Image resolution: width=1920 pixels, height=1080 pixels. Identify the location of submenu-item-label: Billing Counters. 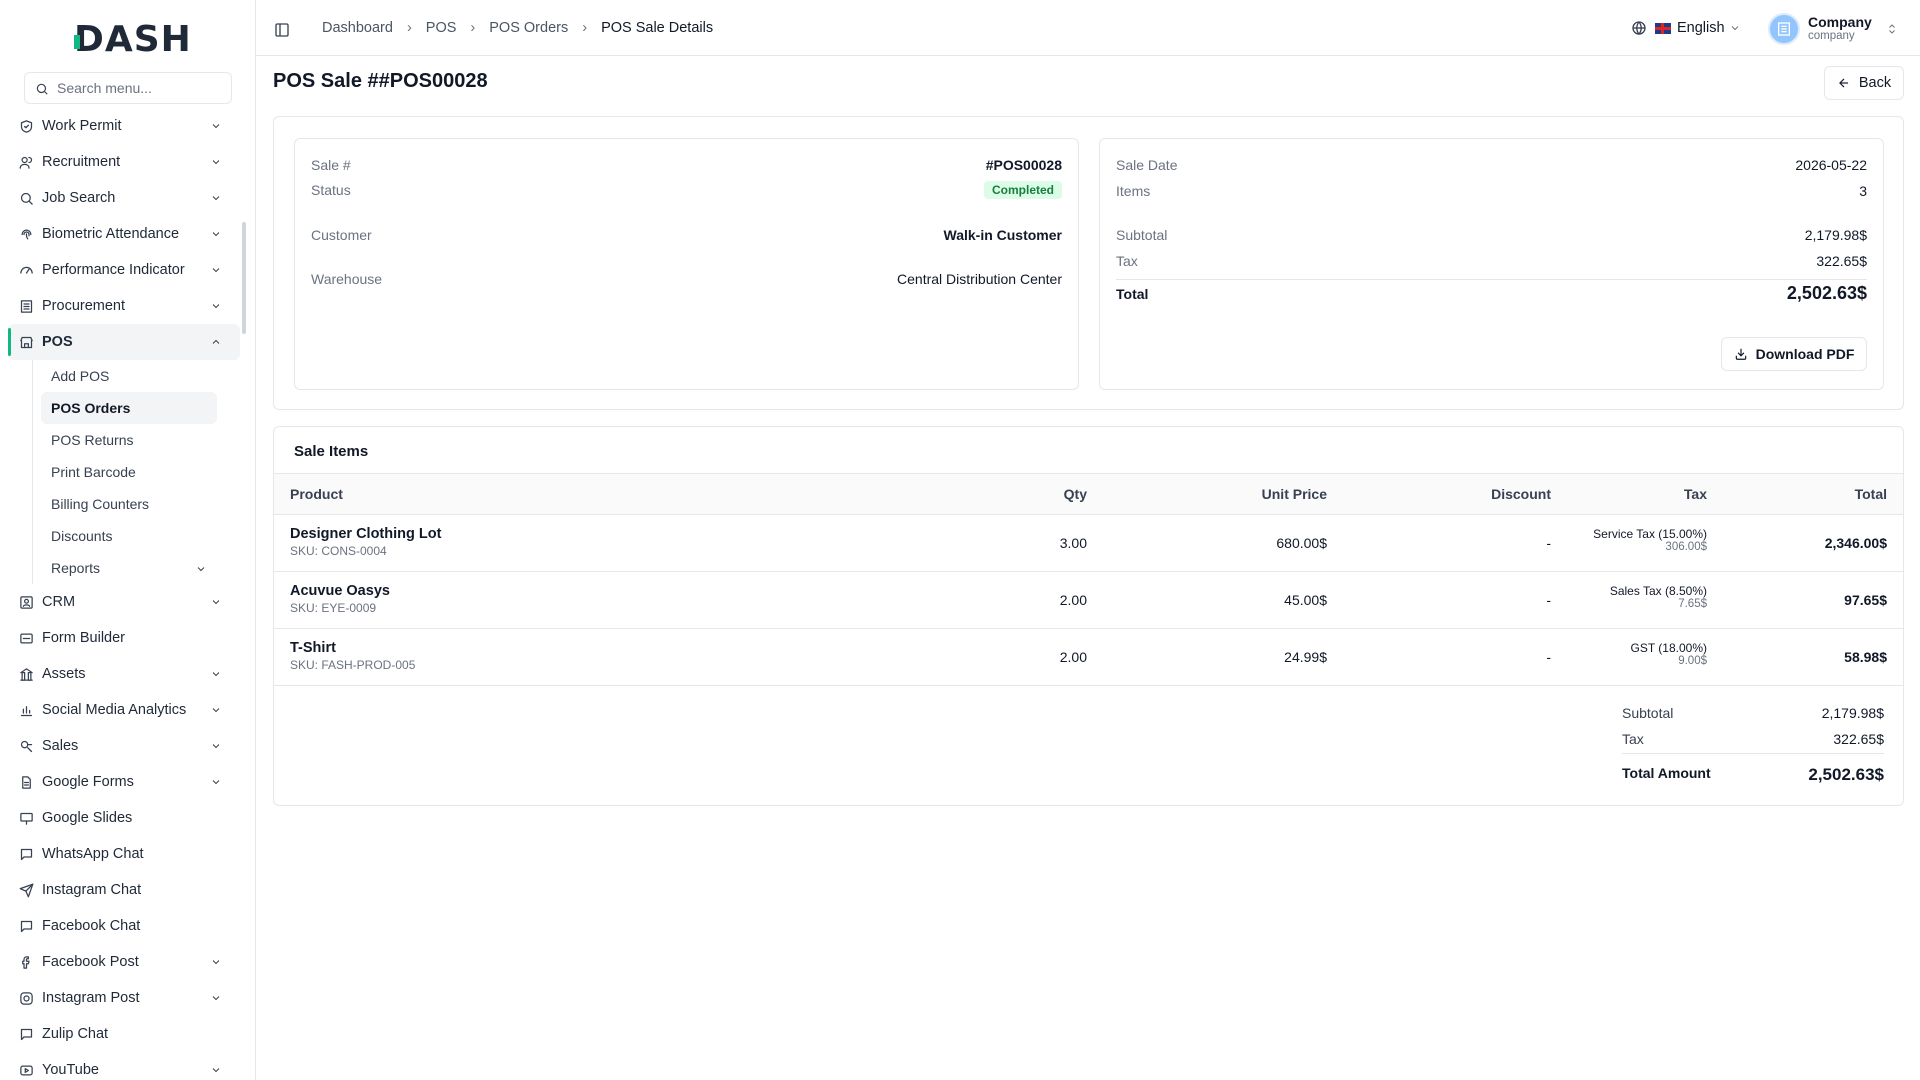
(100, 504).